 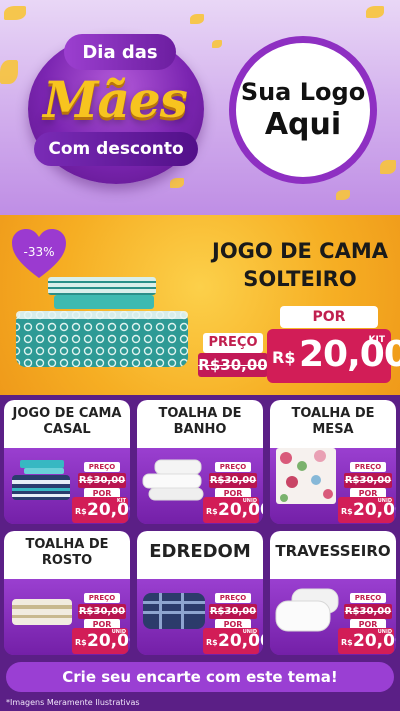 What do you see at coordinates (200, 551) in the screenshot?
I see `product-name-line1: EDREDOM` at bounding box center [200, 551].